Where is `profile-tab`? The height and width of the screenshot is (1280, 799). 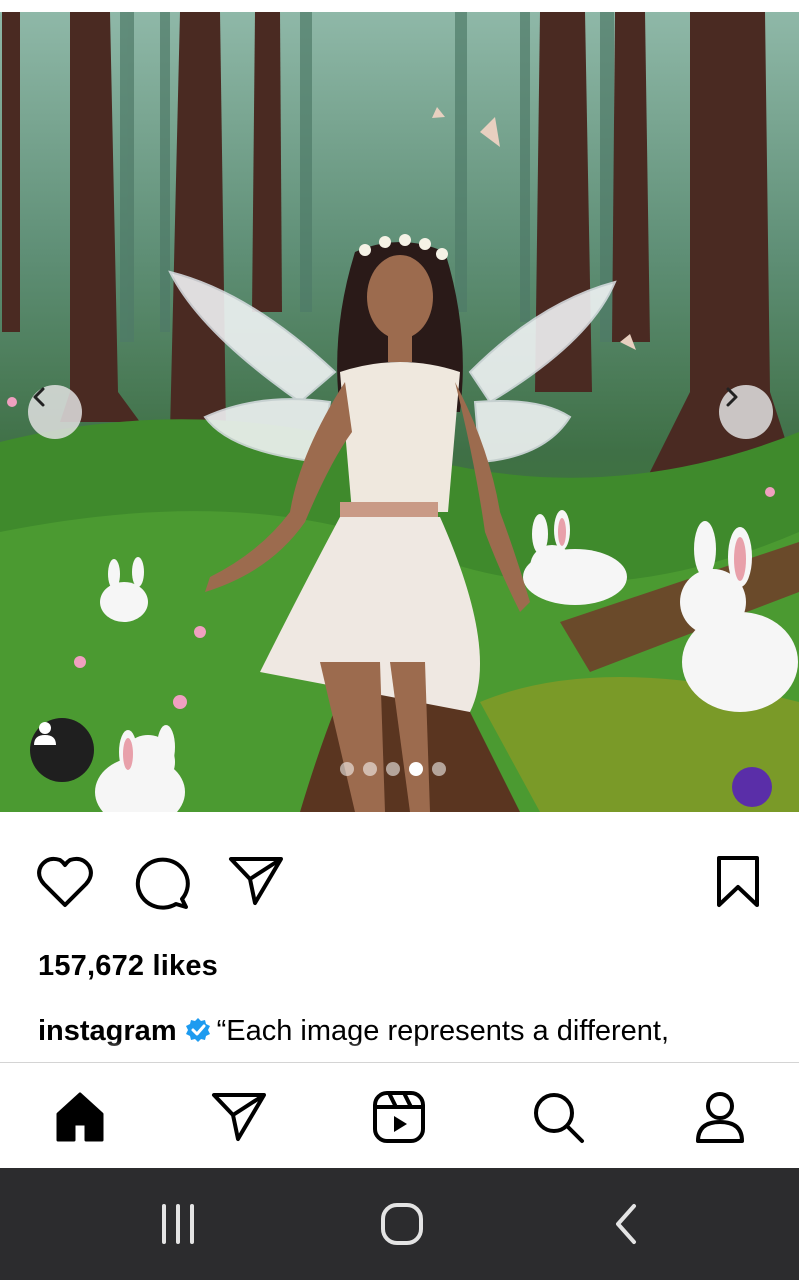 profile-tab is located at coordinates (720, 1117).